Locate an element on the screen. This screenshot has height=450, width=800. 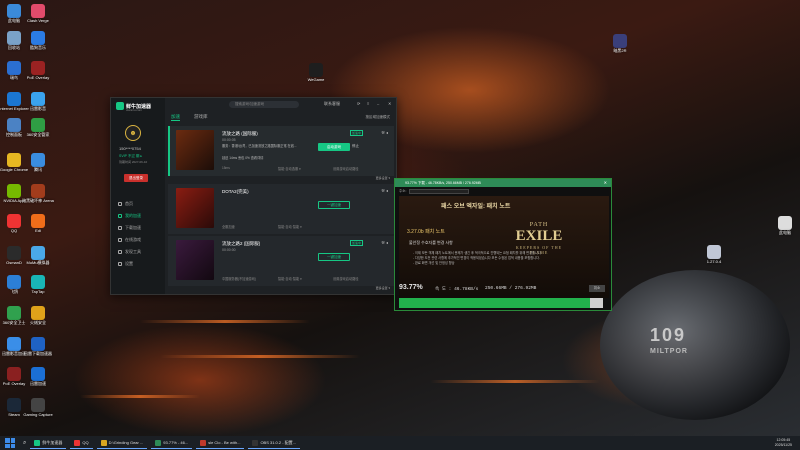
desktop-icon: Clash Verge is located at coordinates (38, 13).